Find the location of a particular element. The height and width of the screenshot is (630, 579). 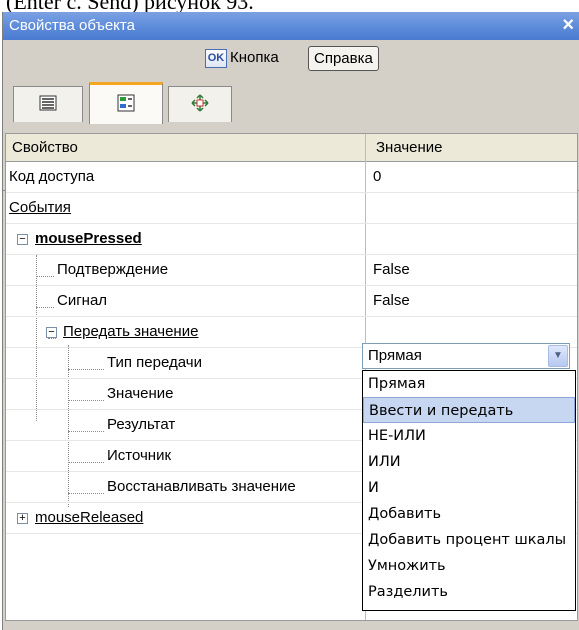

row-label: Код доступа is located at coordinates (52, 176).